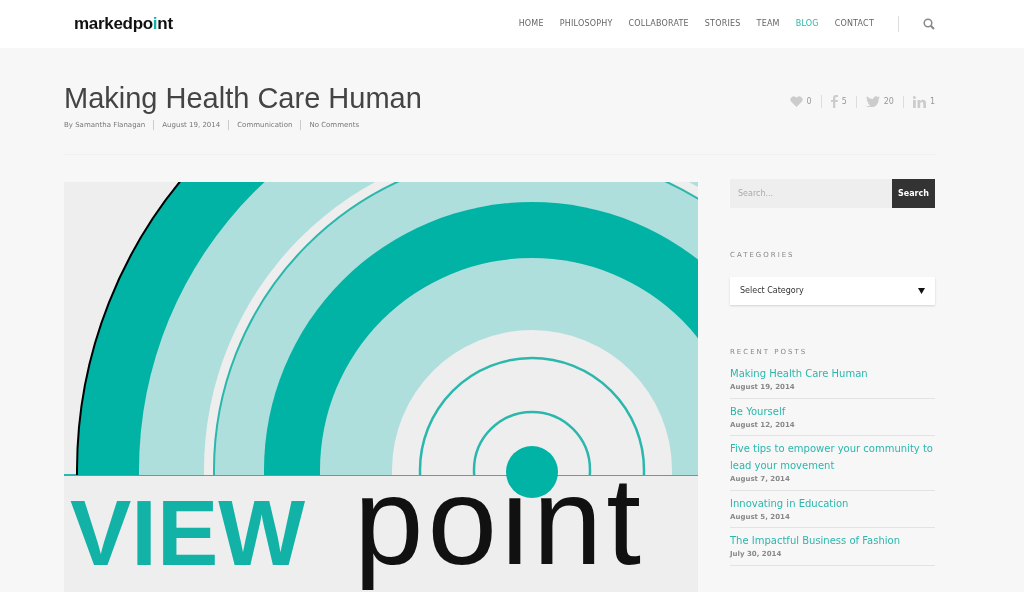 Image resolution: width=1024 pixels, height=592 pixels. I want to click on linkedin-icon, so click(919, 101).